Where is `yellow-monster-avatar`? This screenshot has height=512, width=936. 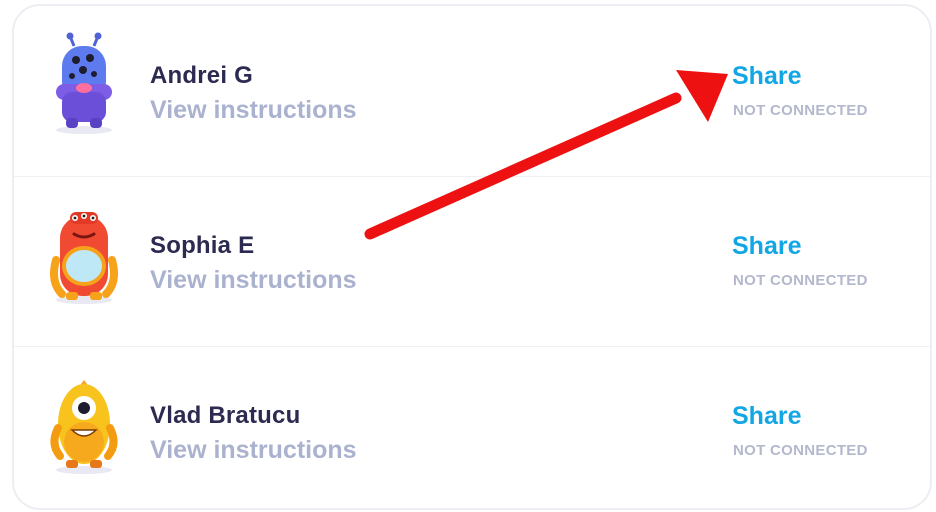 yellow-monster-avatar is located at coordinates (84, 424).